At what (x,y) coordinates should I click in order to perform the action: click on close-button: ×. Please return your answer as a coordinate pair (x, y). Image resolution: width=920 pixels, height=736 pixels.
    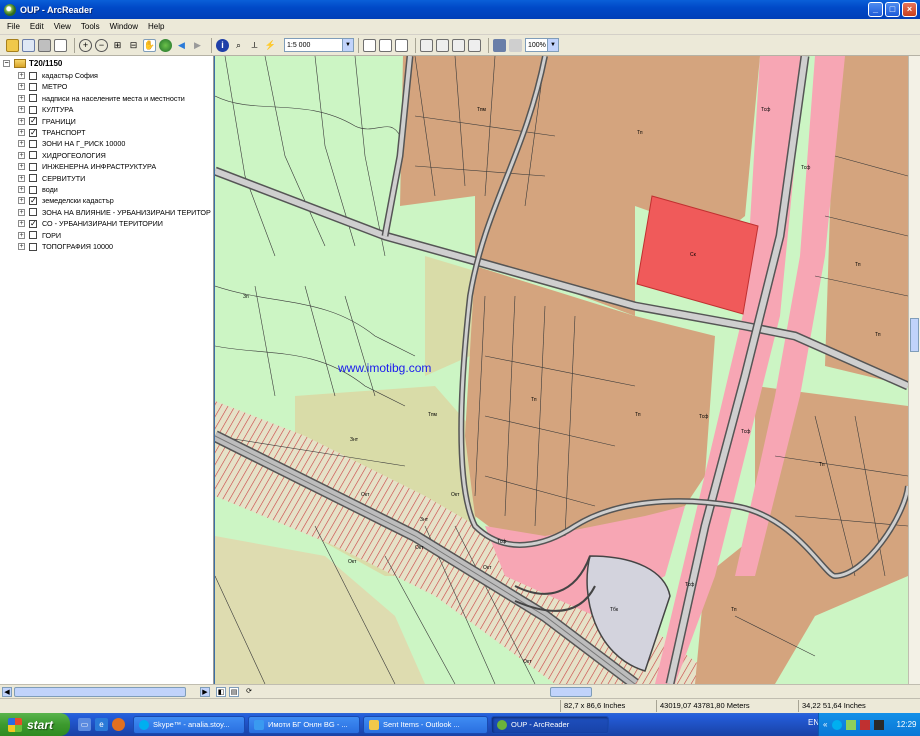
    Looking at the image, I should click on (909, 9).